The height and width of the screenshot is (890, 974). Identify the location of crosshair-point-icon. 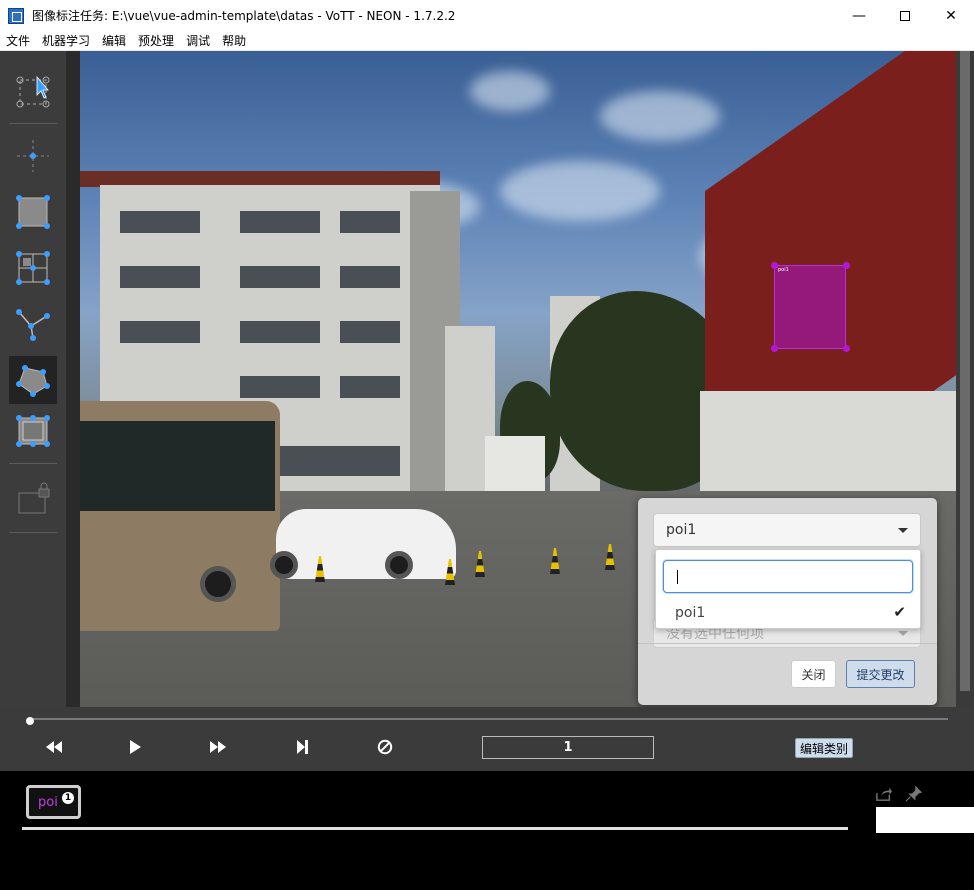
(33, 156).